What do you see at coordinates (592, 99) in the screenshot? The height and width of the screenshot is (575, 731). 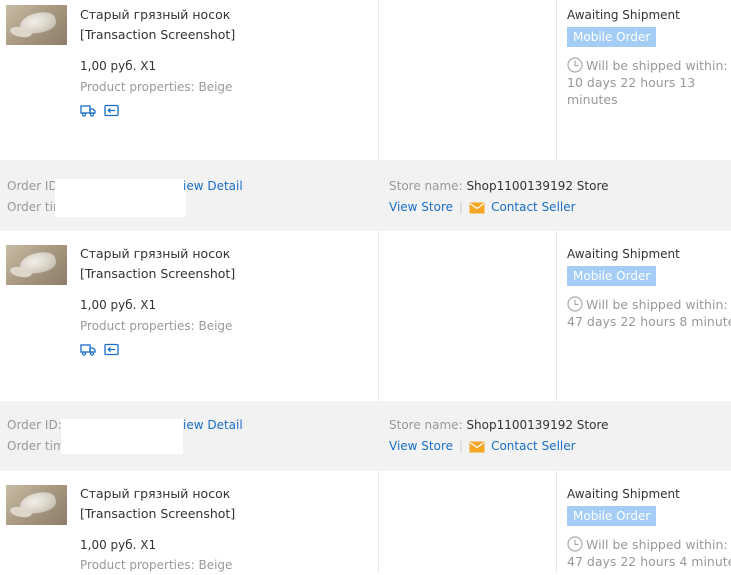 I see `shipping-countdown-time-cont: minutes` at bounding box center [592, 99].